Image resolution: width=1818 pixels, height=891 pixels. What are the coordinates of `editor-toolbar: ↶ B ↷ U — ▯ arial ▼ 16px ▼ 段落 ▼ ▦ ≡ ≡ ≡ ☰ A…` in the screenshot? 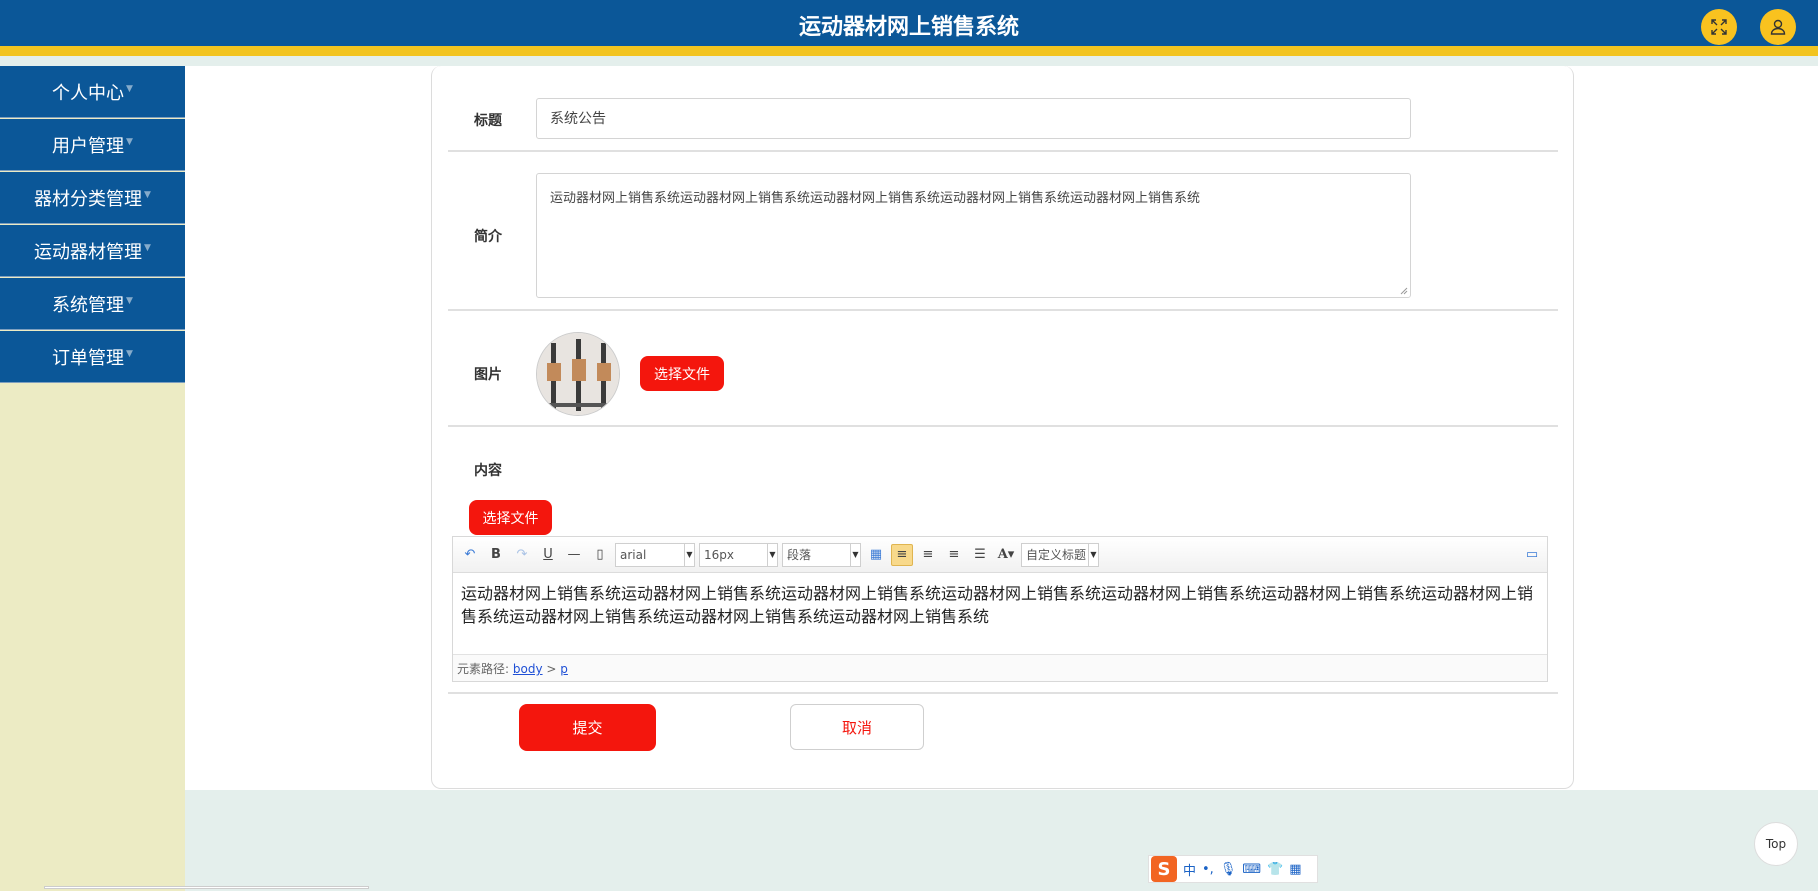 It's located at (1000, 555).